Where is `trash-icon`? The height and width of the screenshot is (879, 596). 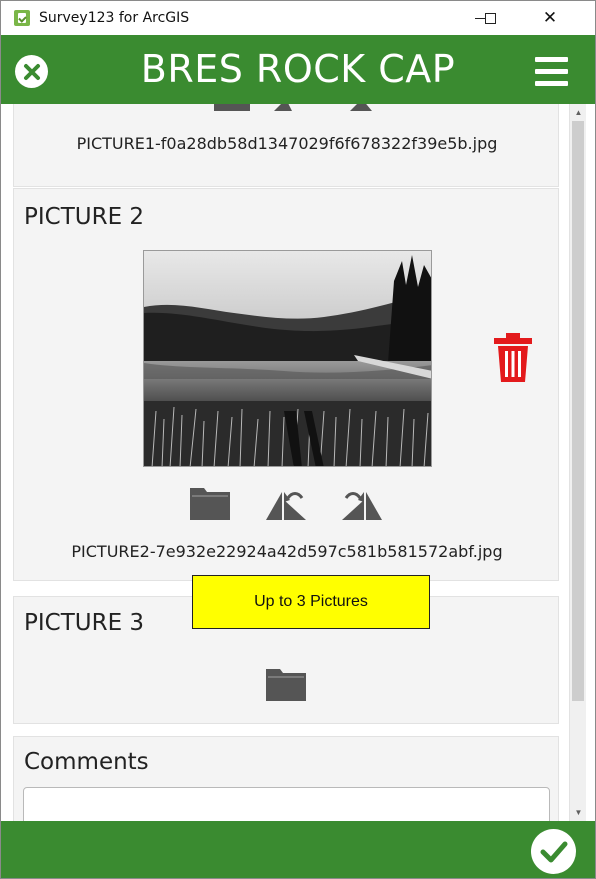 trash-icon is located at coordinates (513, 357).